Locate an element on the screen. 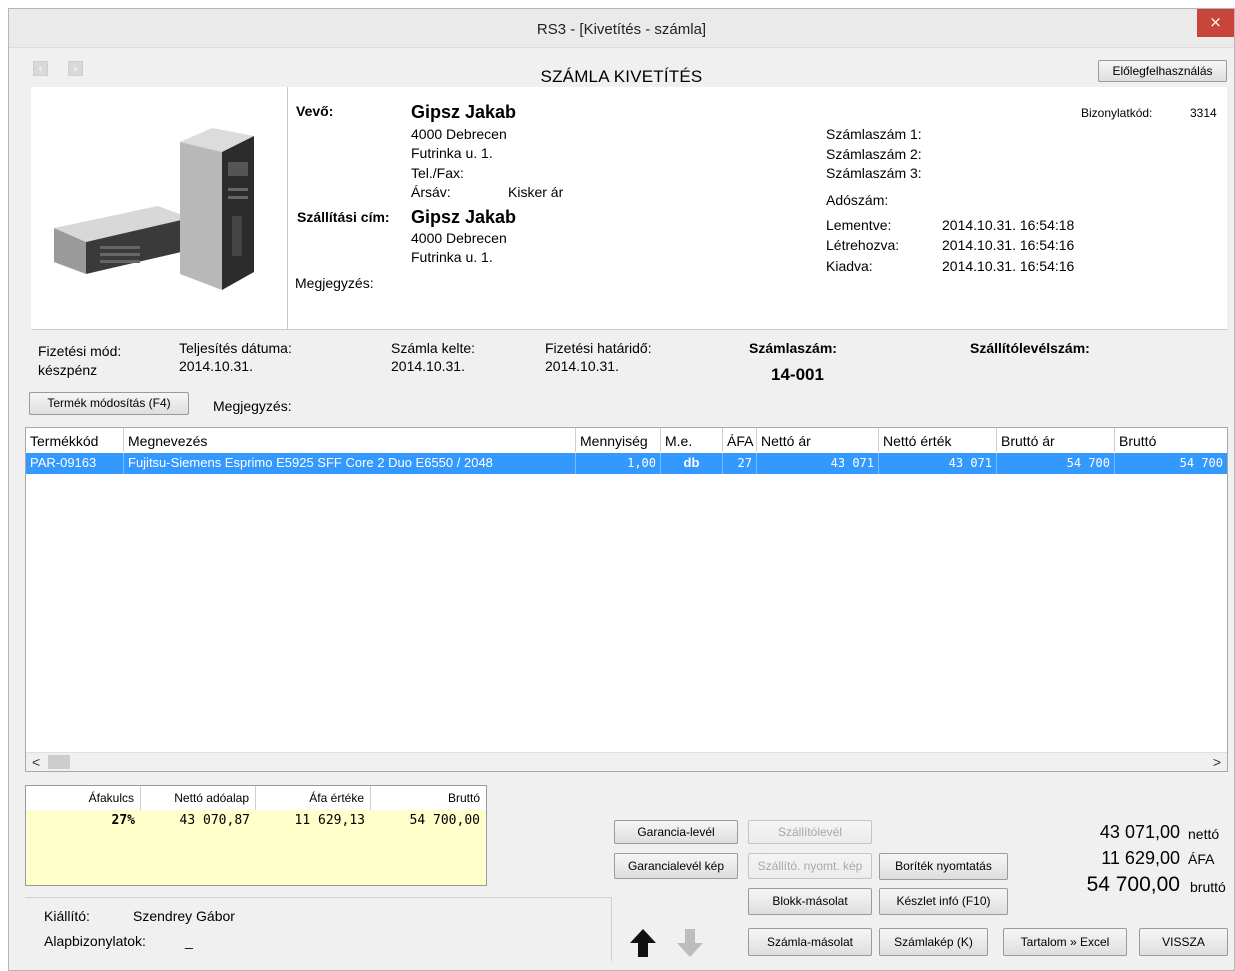  buyer-name: Gipsz Jakab is located at coordinates (464, 112).